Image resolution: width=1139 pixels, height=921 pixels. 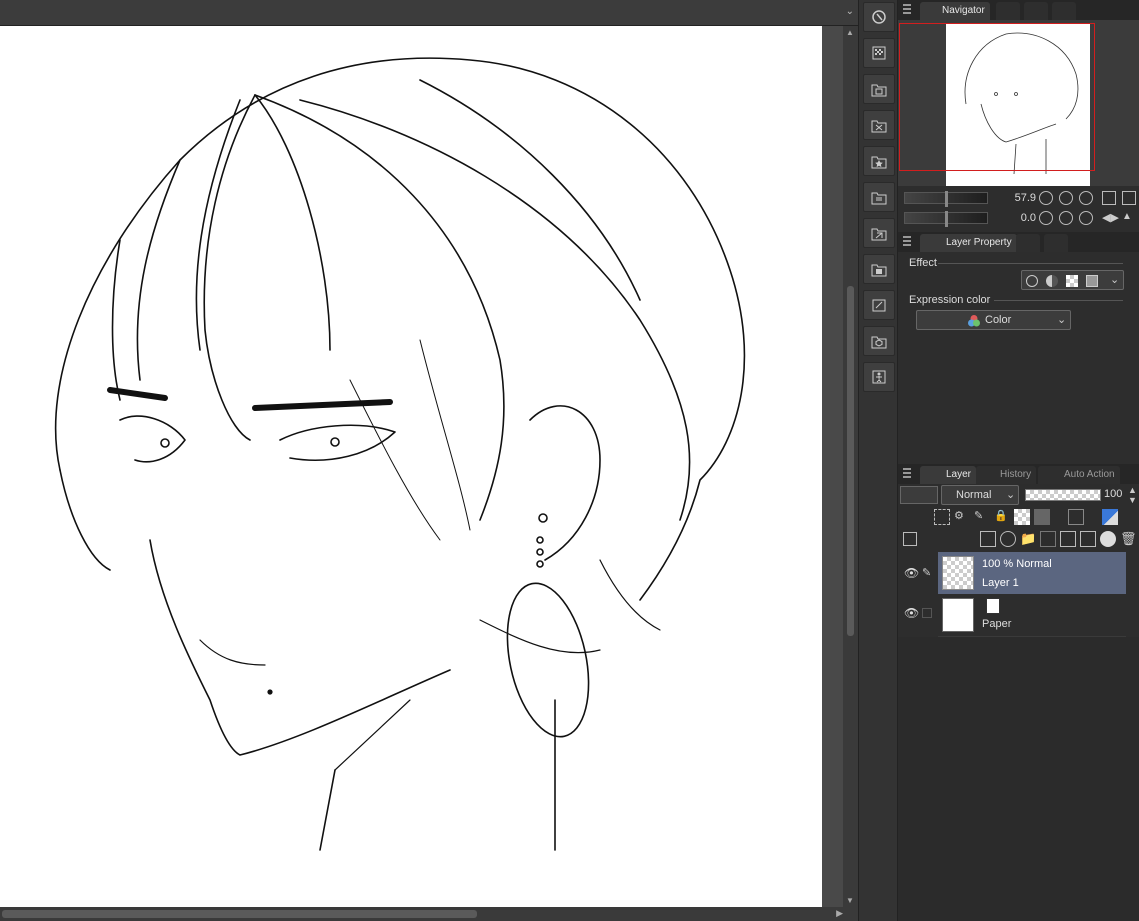 What do you see at coordinates (879, 233) in the screenshot?
I see `transform-dock-icon` at bounding box center [879, 233].